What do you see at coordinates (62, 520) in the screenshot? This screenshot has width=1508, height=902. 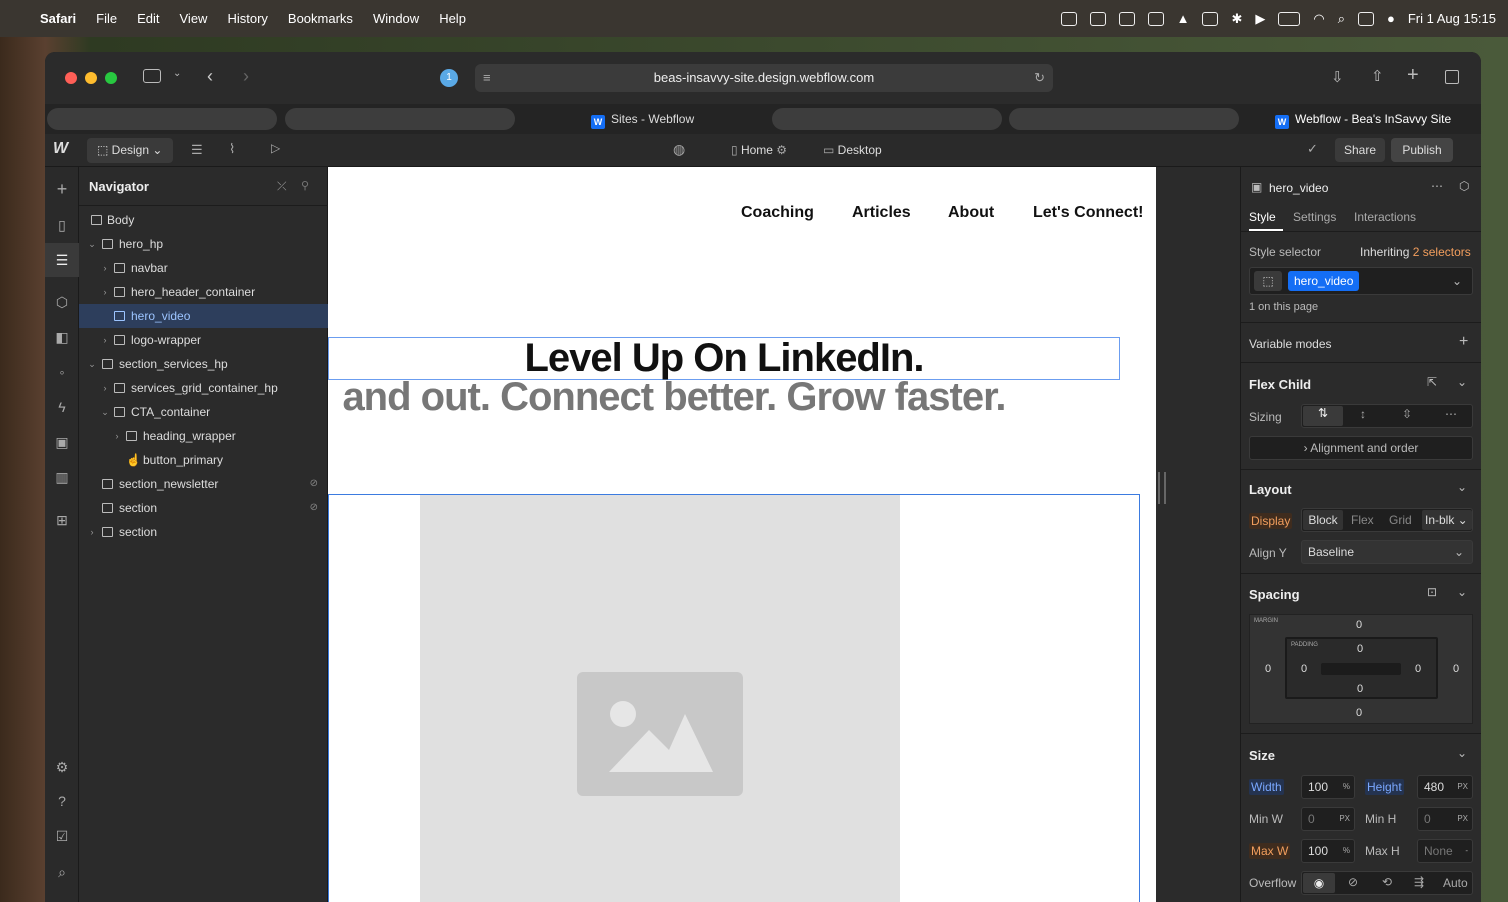 I see `apps-icon: ⊞` at bounding box center [62, 520].